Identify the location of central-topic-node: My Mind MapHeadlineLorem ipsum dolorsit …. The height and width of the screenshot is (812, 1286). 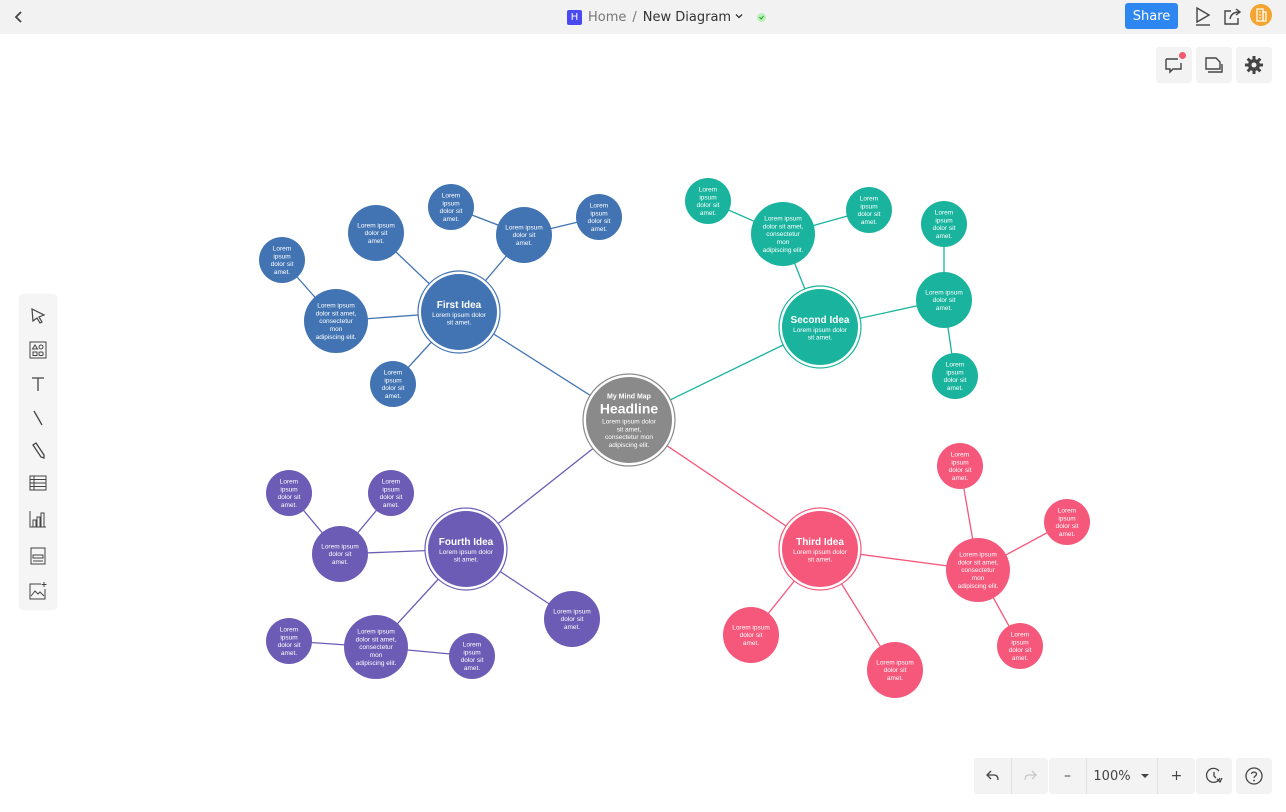
(629, 420).